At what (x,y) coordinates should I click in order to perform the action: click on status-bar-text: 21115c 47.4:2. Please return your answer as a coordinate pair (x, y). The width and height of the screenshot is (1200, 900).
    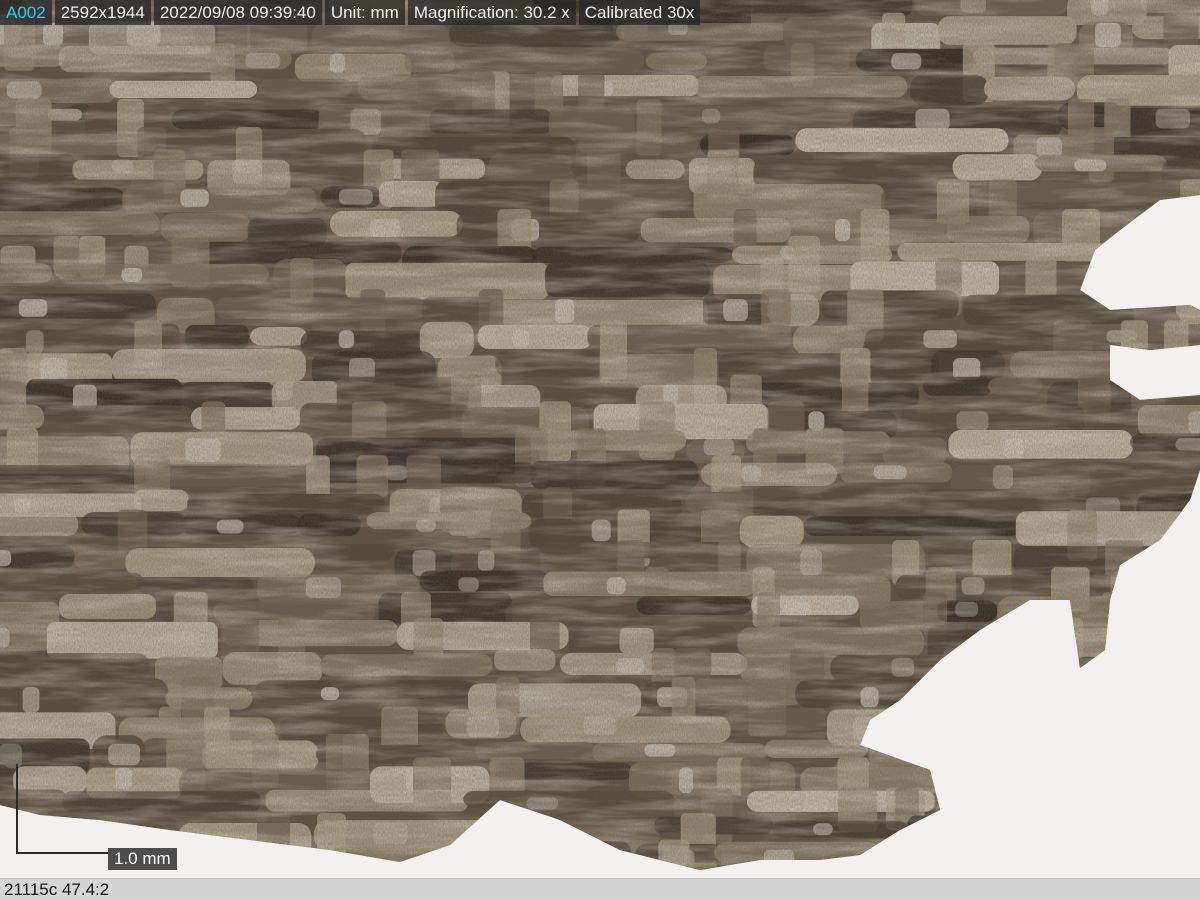
    Looking at the image, I should click on (57, 889).